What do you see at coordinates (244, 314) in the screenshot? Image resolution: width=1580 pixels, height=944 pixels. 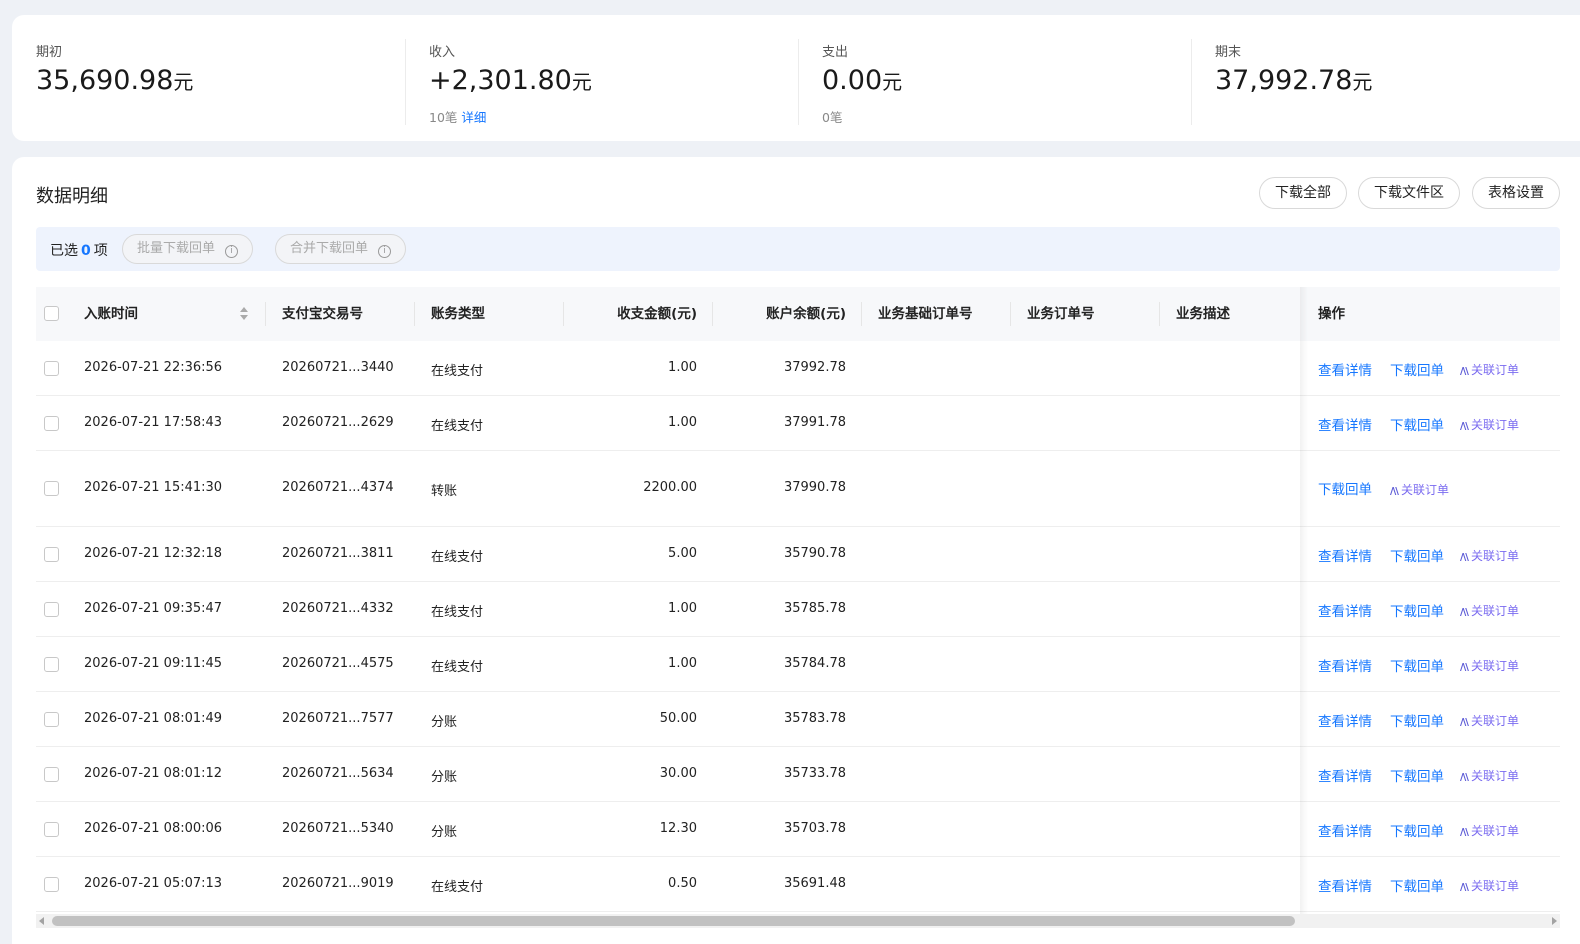 I see `sort-icon` at bounding box center [244, 314].